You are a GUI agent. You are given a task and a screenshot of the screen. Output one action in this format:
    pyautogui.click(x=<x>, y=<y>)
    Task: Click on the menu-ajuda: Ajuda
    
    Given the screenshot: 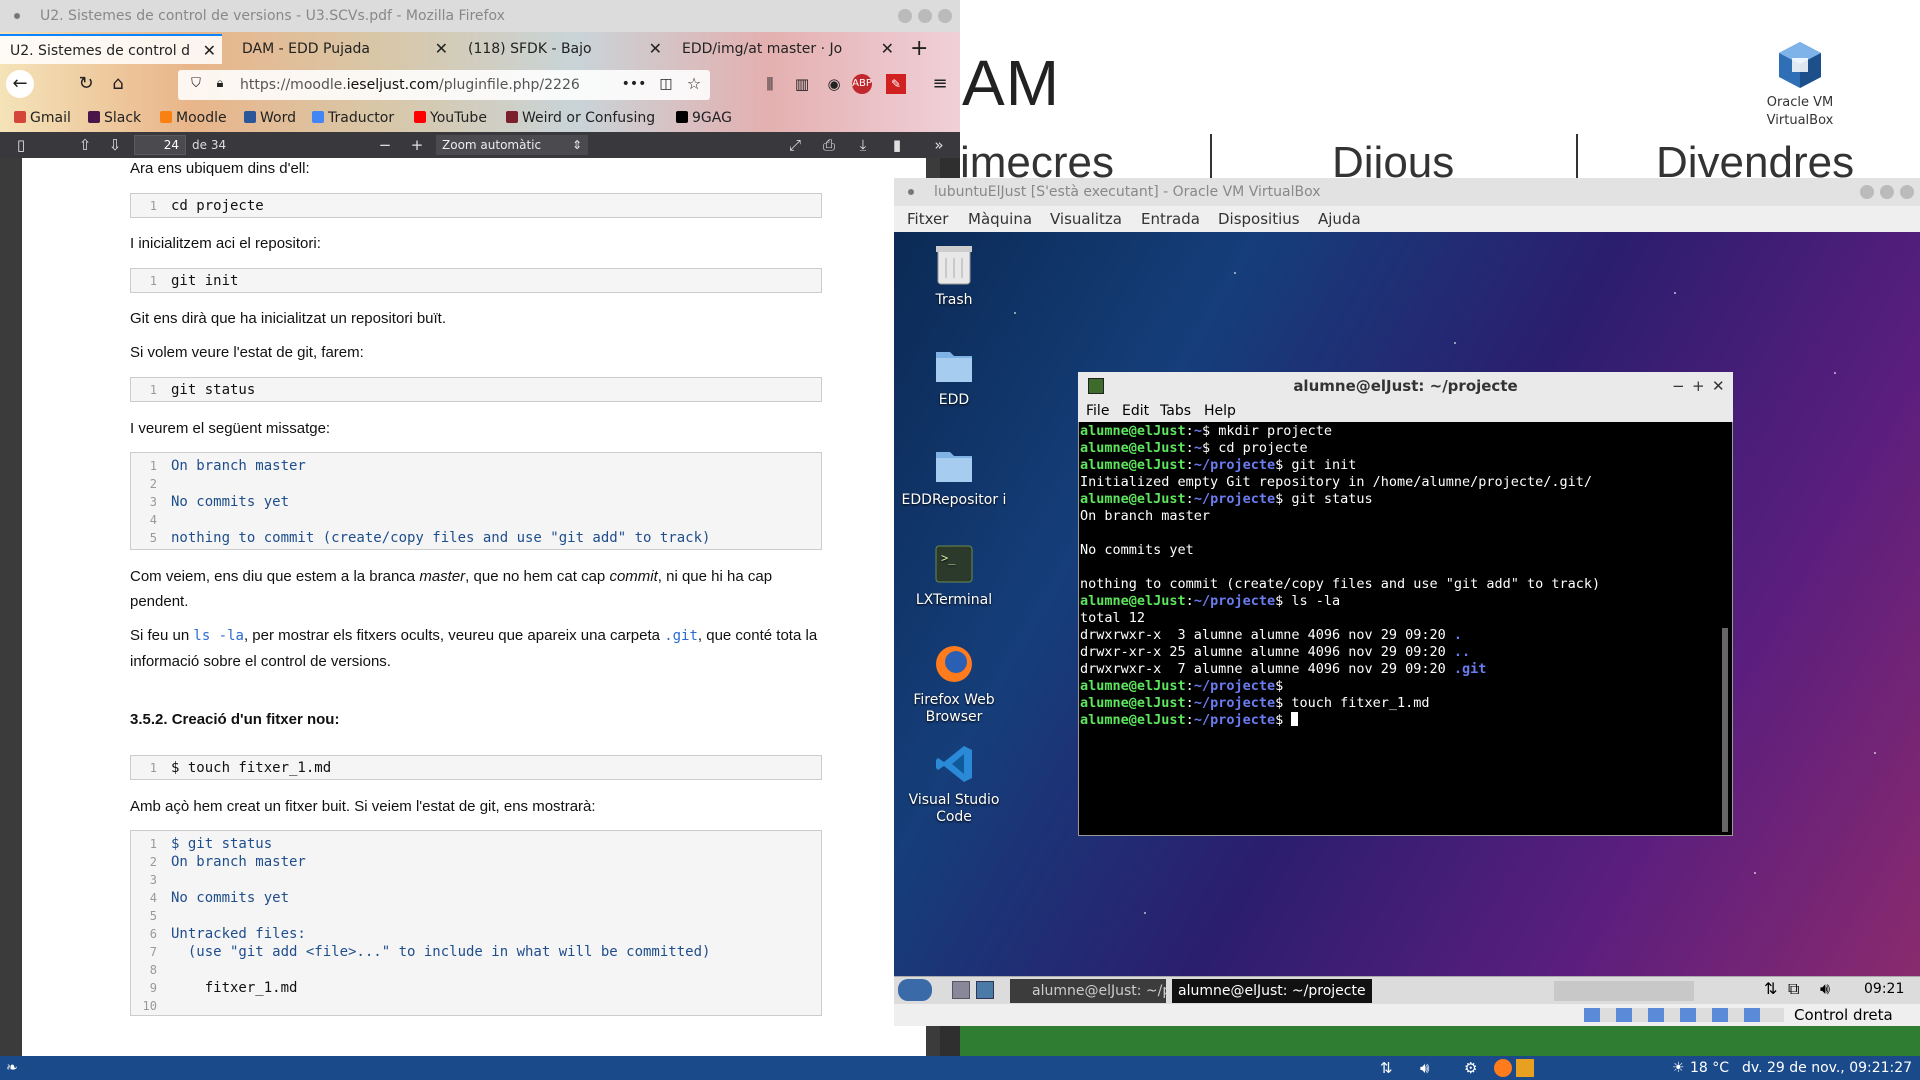 What is the action you would take?
    pyautogui.click(x=1339, y=219)
    